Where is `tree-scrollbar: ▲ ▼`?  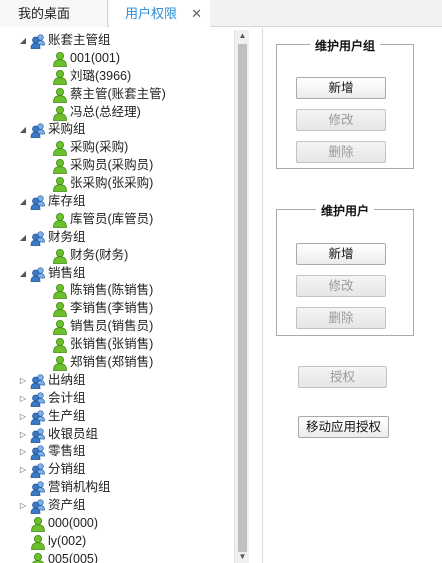
tree-scrollbar: ▲ ▼ is located at coordinates (241, 296).